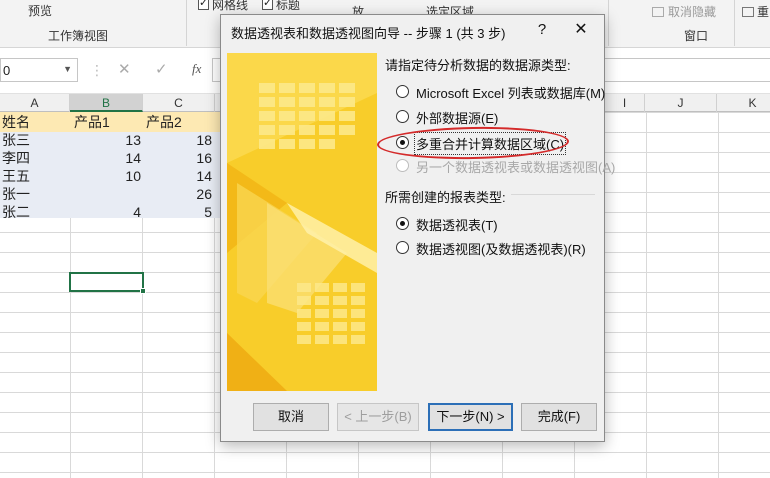 The height and width of the screenshot is (478, 770). Describe the element at coordinates (161, 69) in the screenshot. I see `check-icon: ✓` at that location.